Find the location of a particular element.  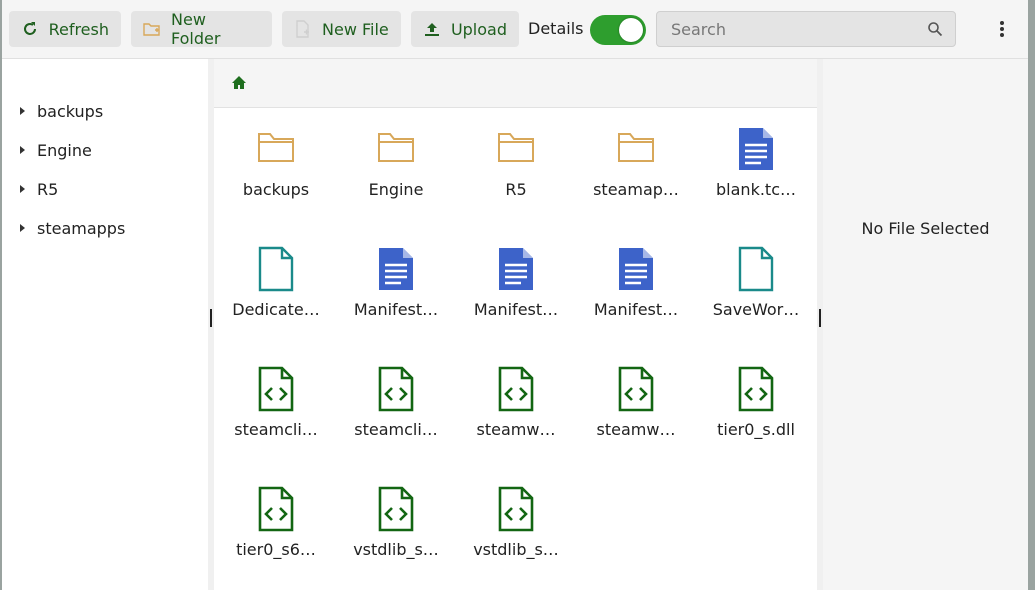

file-name: backups is located at coordinates (276, 189).